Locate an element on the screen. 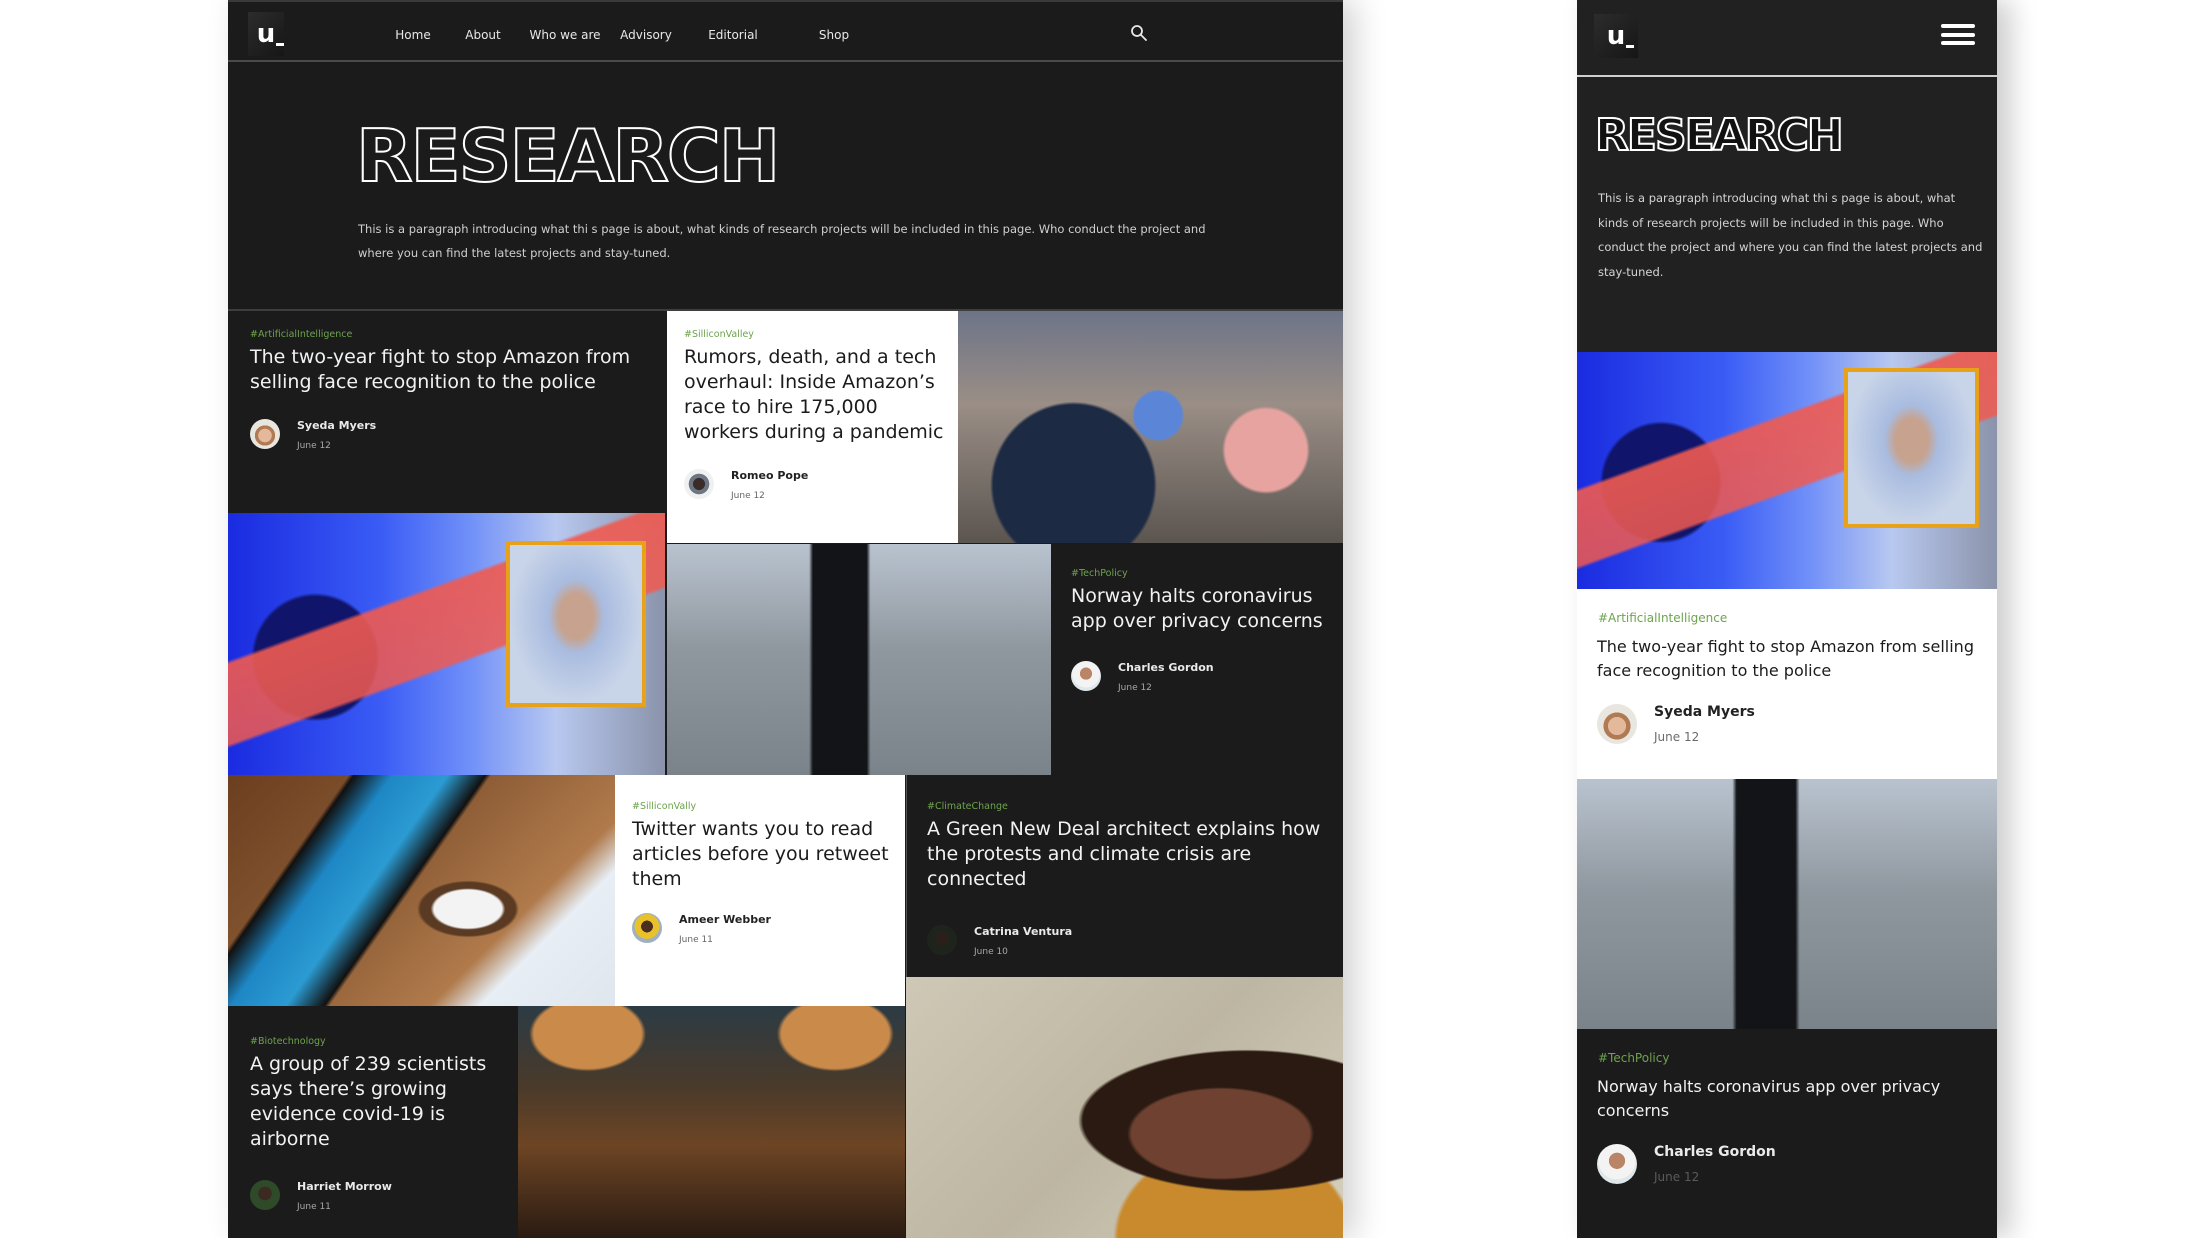  image-restaurant-interior is located at coordinates (711, 1122).